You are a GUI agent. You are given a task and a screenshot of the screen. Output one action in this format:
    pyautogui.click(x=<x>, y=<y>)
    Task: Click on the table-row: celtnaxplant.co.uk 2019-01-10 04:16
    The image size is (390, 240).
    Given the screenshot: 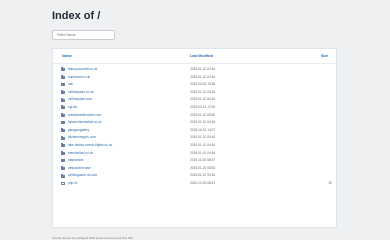 What is the action you would take?
    pyautogui.click(x=194, y=93)
    